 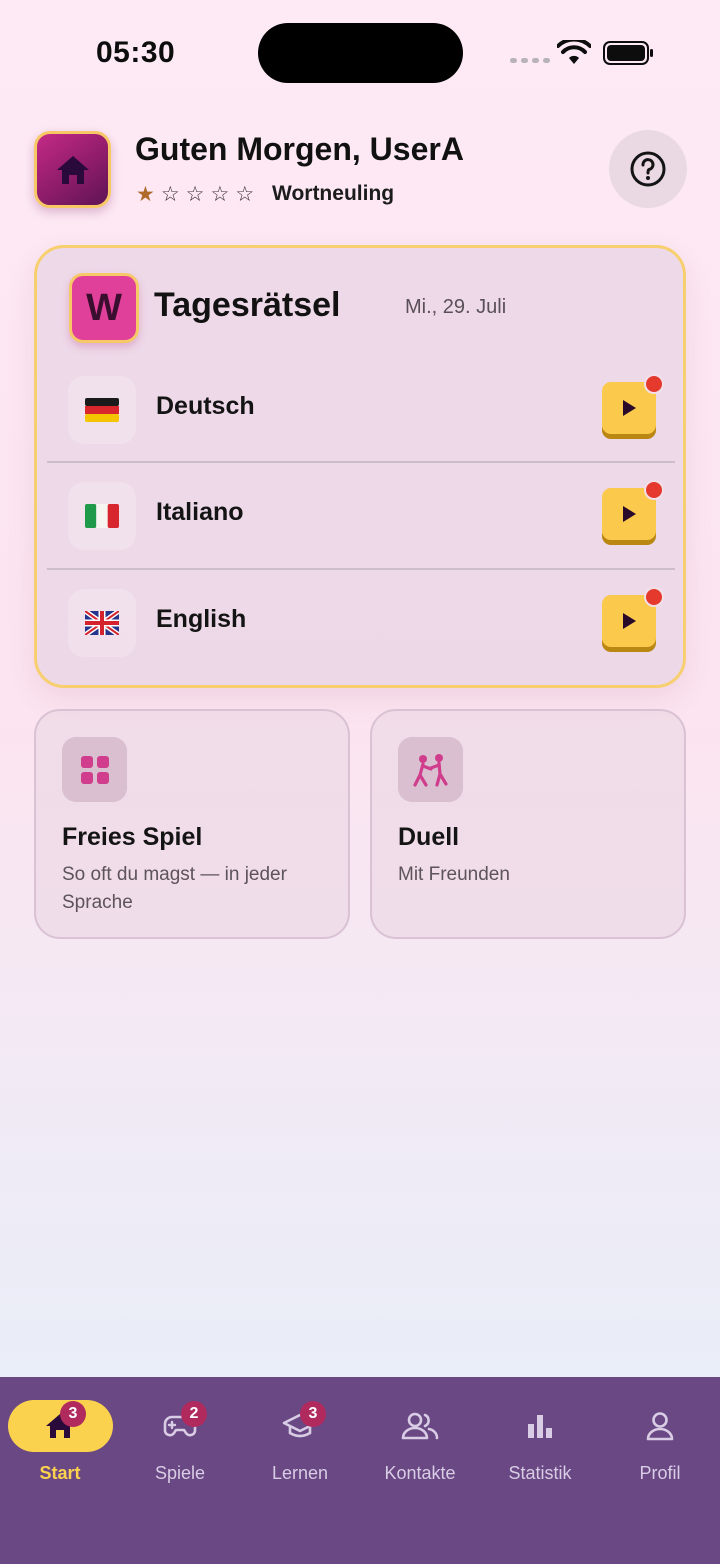 I want to click on tab-label: Spiele, so click(x=180, y=1473).